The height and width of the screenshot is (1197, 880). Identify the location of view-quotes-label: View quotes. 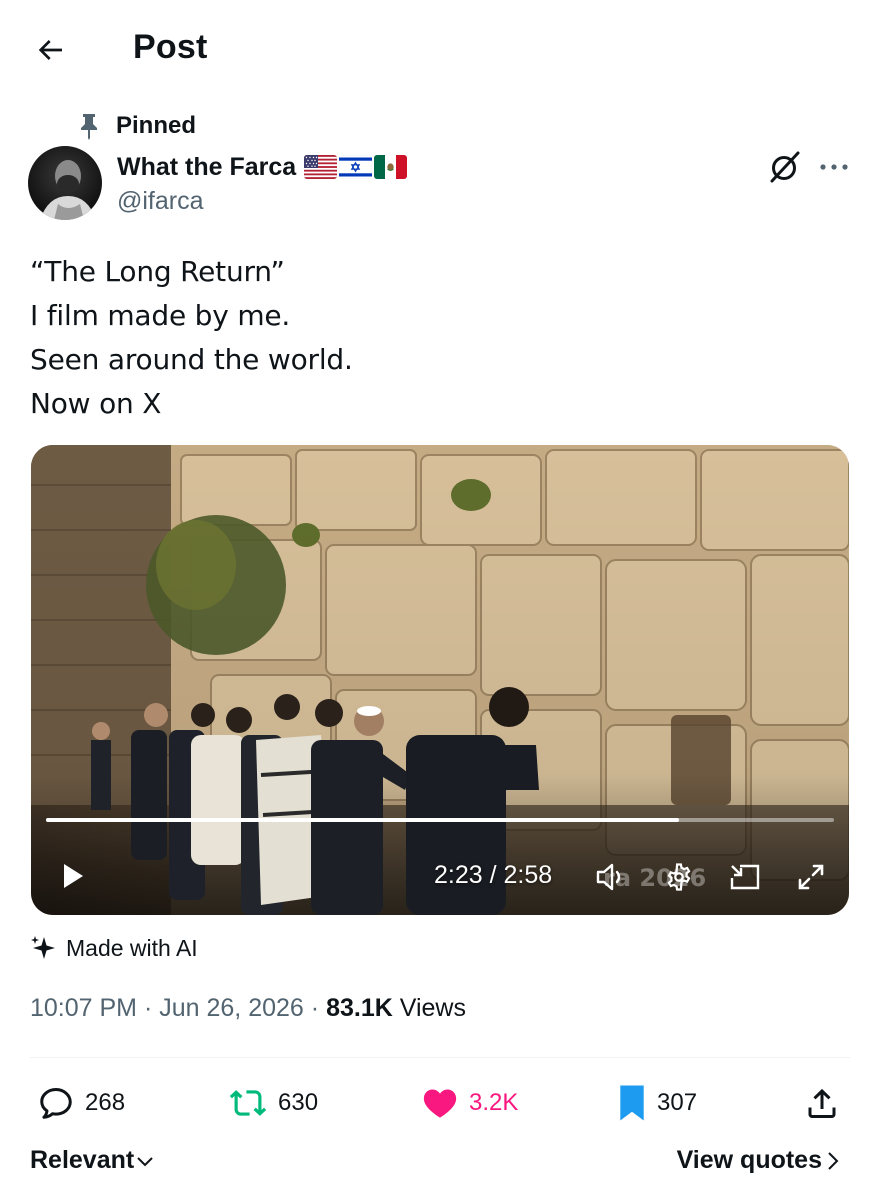
(749, 1160).